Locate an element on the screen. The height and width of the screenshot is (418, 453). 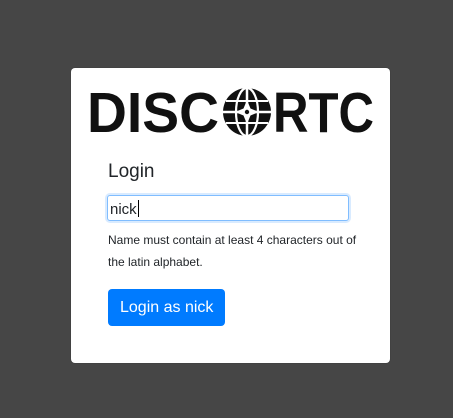
login-heading: Login is located at coordinates (131, 171).